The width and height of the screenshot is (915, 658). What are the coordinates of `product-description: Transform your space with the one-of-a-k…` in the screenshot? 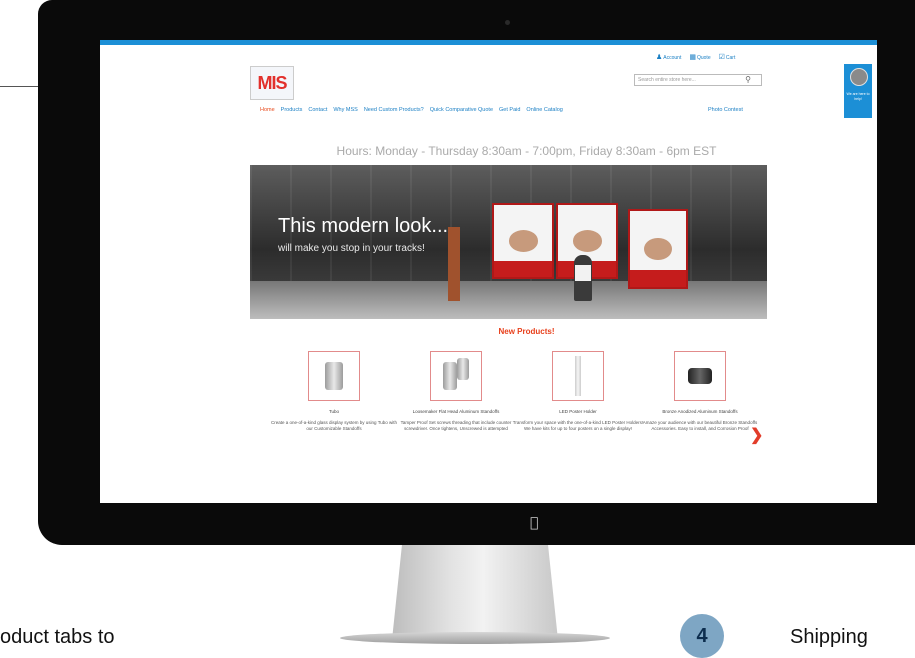 It's located at (578, 425).